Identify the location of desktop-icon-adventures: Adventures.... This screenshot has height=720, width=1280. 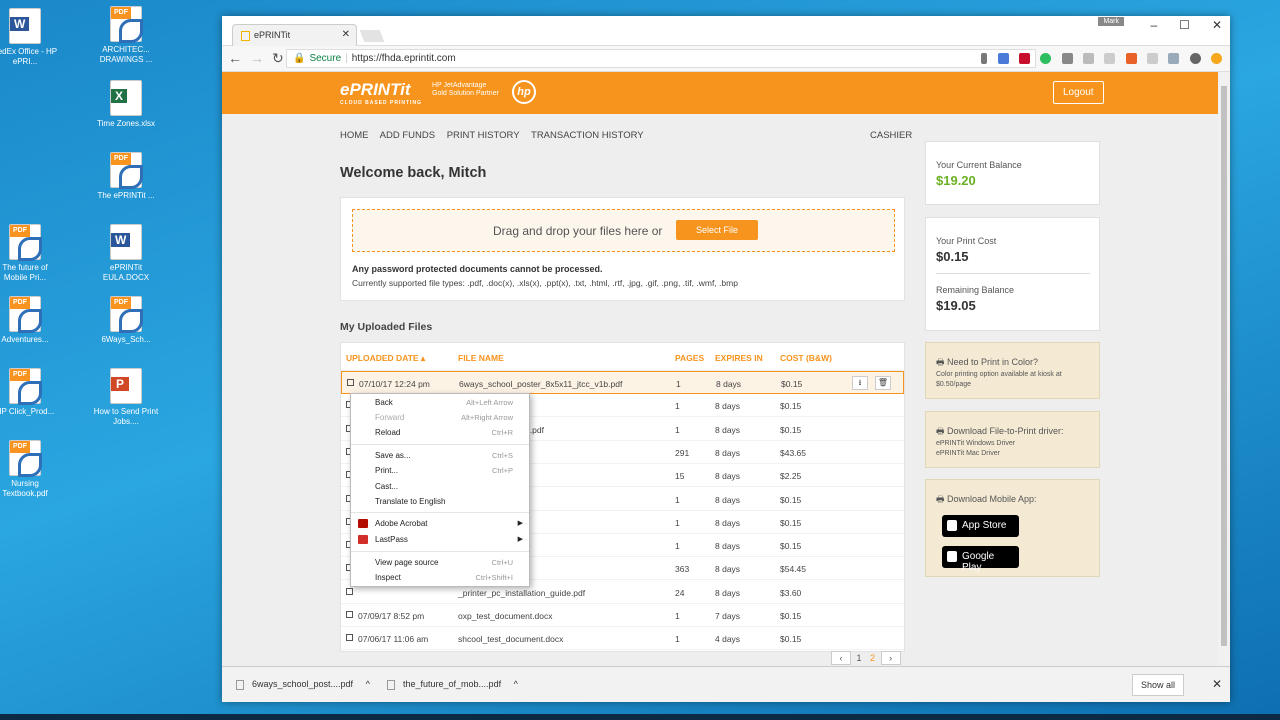
(29, 320).